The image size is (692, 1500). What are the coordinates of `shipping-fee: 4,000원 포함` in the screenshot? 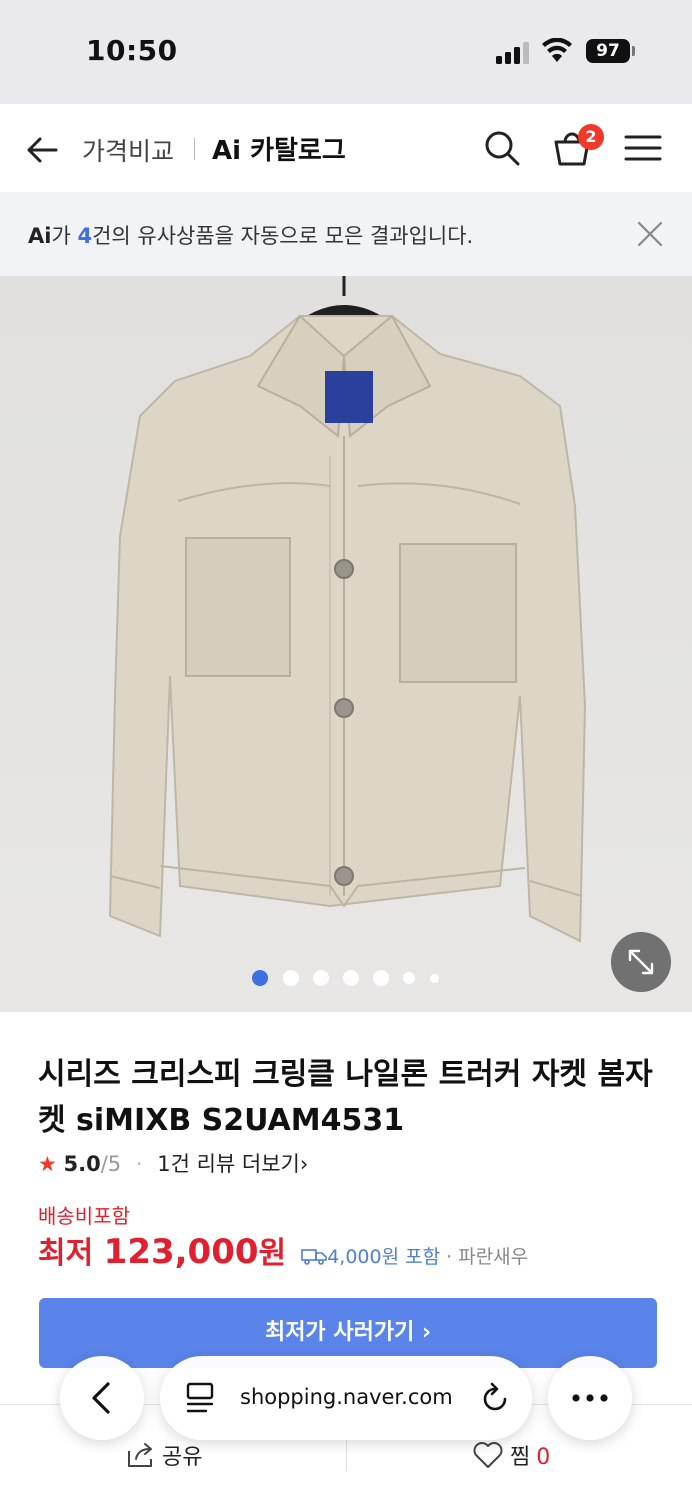 It's located at (370, 1257).